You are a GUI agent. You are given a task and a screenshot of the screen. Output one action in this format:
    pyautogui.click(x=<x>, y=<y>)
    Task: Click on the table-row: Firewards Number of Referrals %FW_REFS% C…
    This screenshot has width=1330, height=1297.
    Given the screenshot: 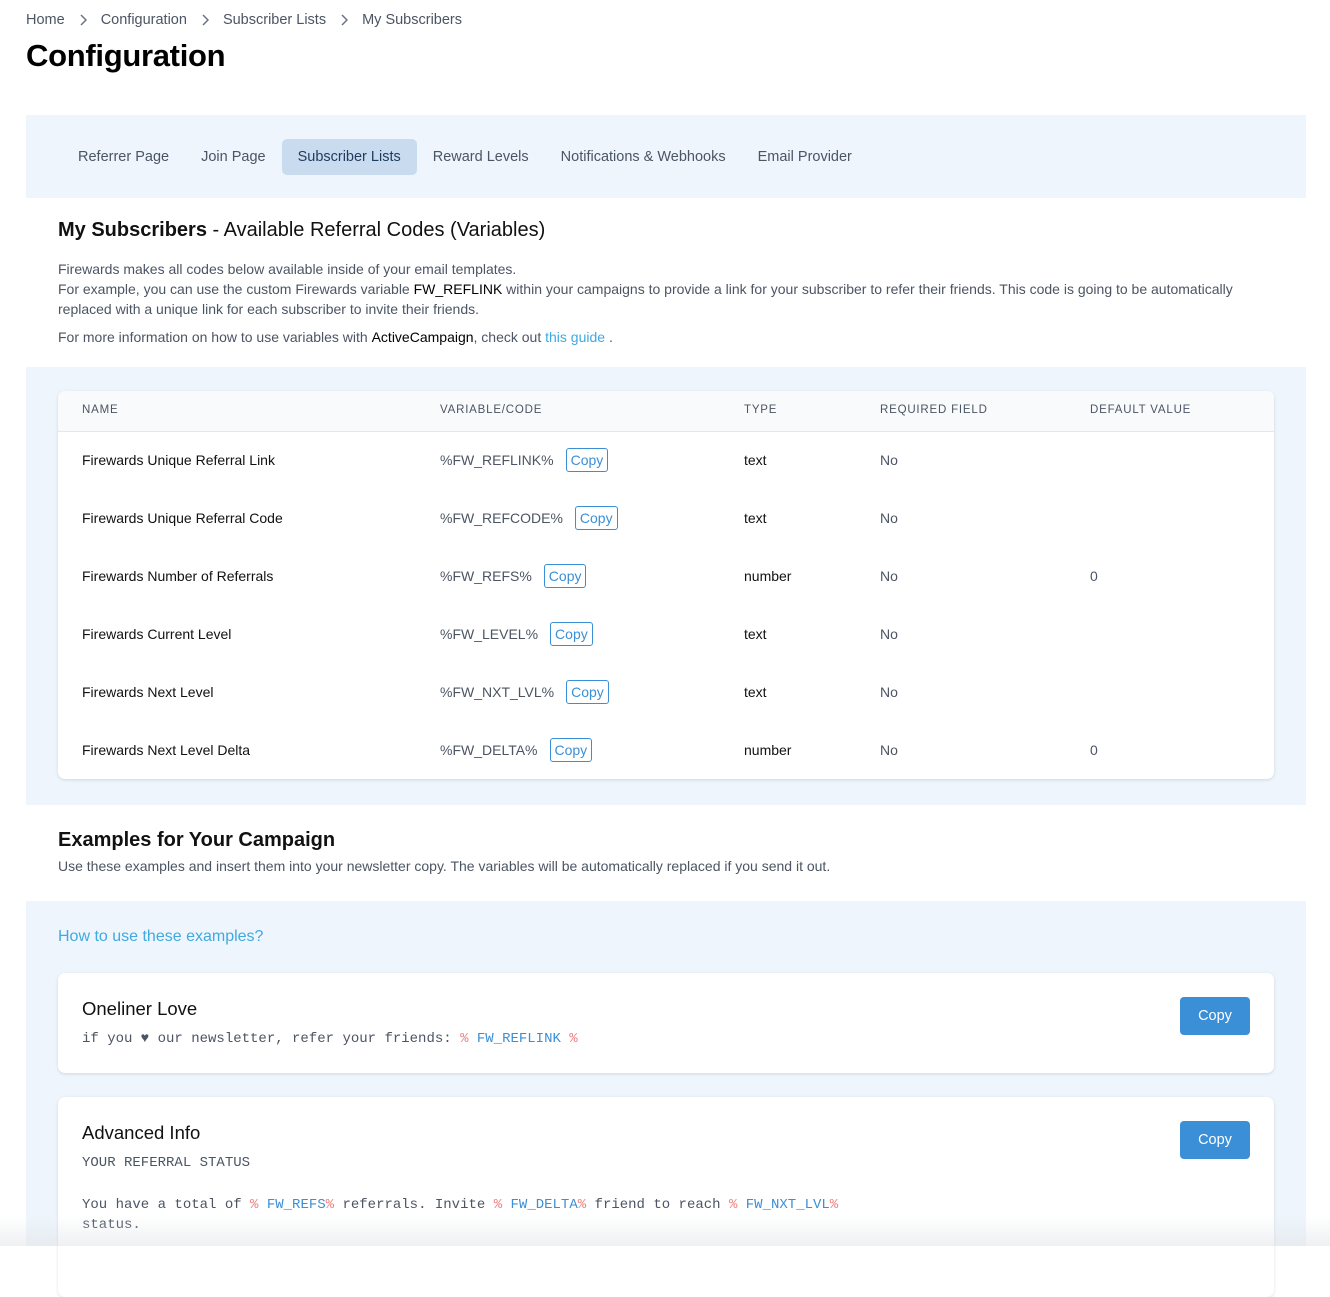 What is the action you would take?
    pyautogui.click(x=666, y=577)
    